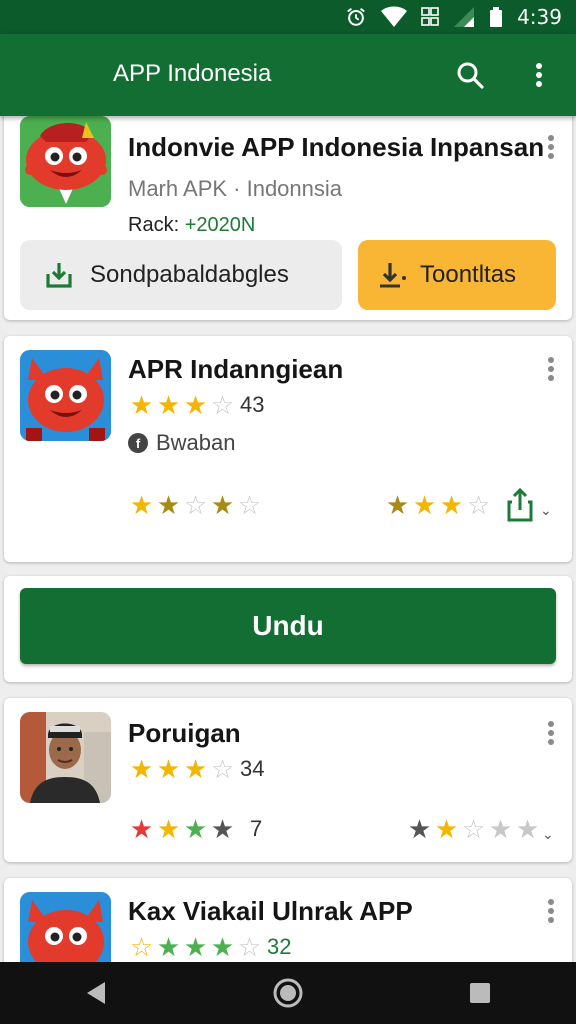 The height and width of the screenshot is (1024, 576). I want to click on app-card: Kax Viakail Ulnrak APP ☆ ★ ★ ★ ☆ 32, so click(288, 920).